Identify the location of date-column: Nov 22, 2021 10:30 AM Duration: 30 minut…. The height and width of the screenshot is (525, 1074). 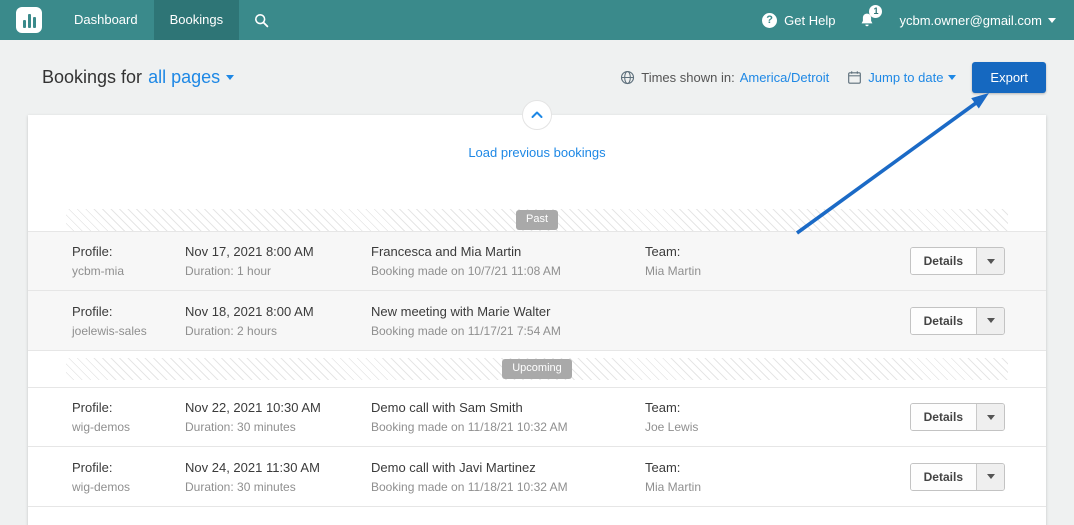
(278, 417).